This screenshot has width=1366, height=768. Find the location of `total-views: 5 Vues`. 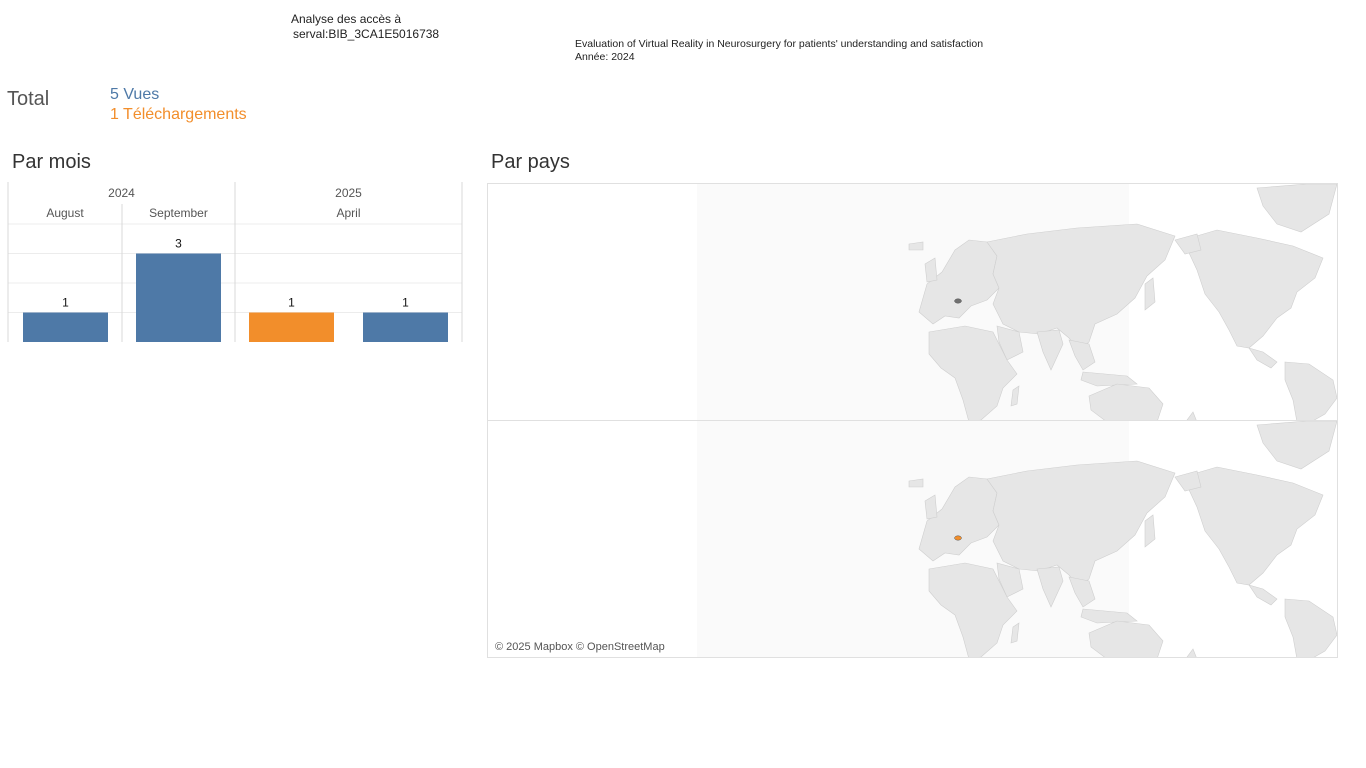

total-views: 5 Vues is located at coordinates (135, 94).